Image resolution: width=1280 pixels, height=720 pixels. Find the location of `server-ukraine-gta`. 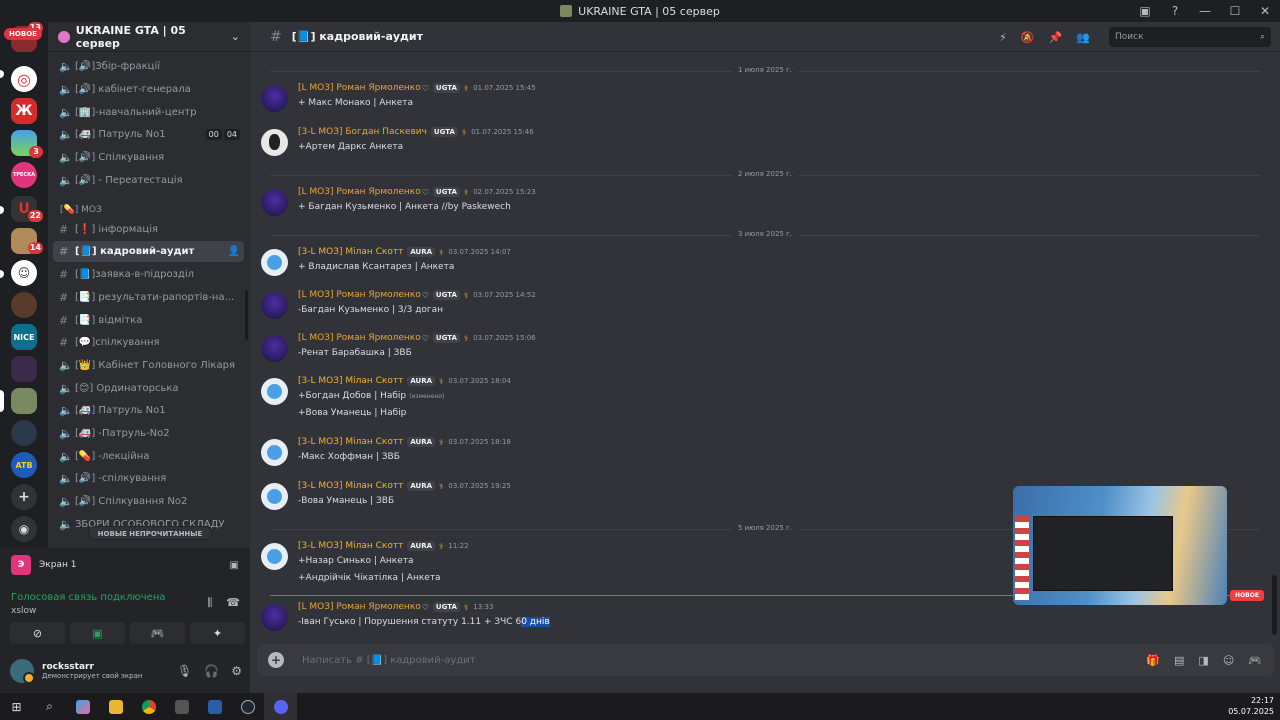

server-ukraine-gta is located at coordinates (24, 401).